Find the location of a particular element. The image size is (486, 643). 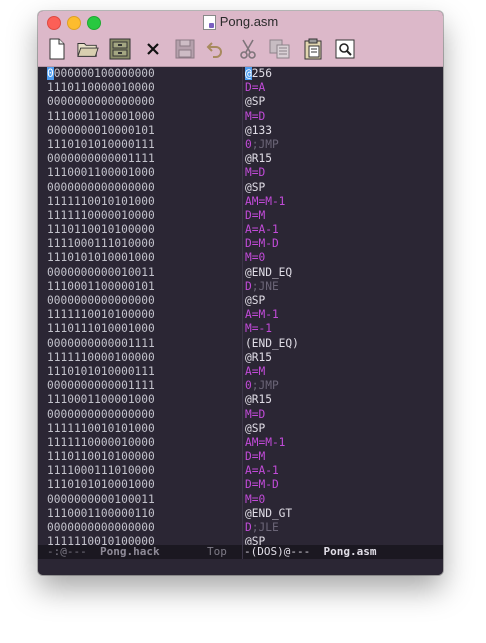

paste-icon is located at coordinates (313, 49).